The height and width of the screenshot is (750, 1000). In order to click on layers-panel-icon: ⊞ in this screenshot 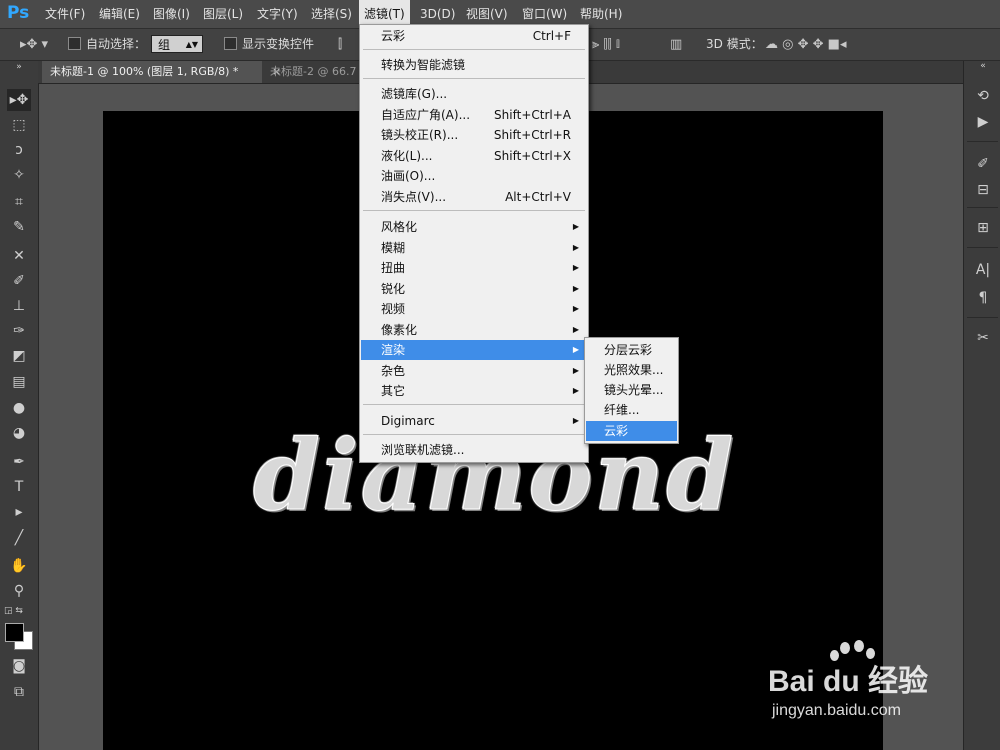, I will do `click(983, 228)`.